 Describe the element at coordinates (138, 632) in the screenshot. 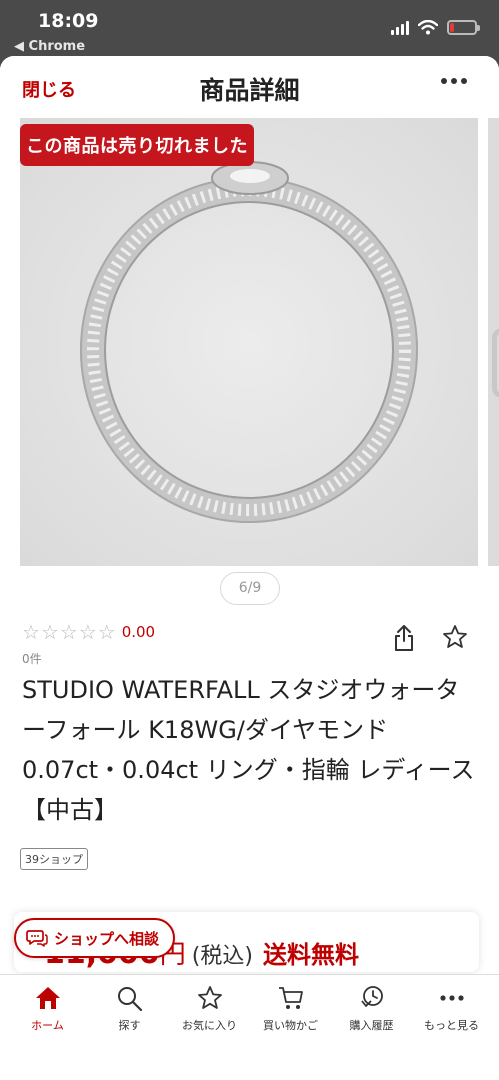

I see `rating-score: 0.00` at that location.